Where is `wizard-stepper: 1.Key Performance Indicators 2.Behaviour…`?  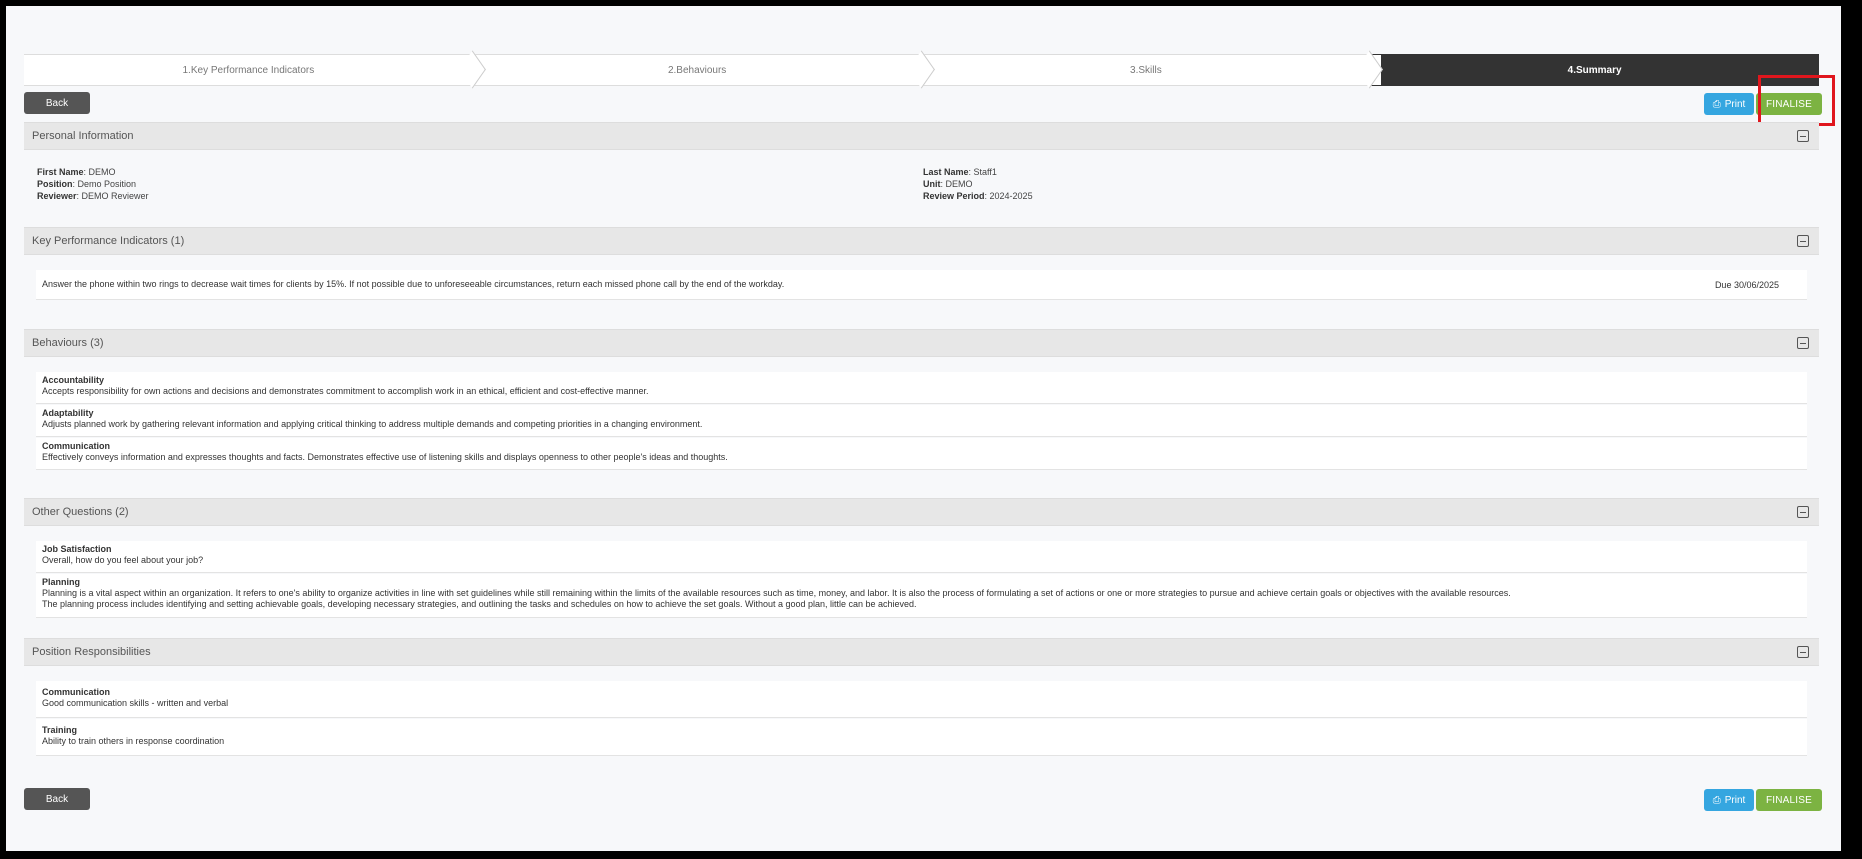 wizard-stepper: 1.Key Performance Indicators 2.Behaviour… is located at coordinates (921, 70).